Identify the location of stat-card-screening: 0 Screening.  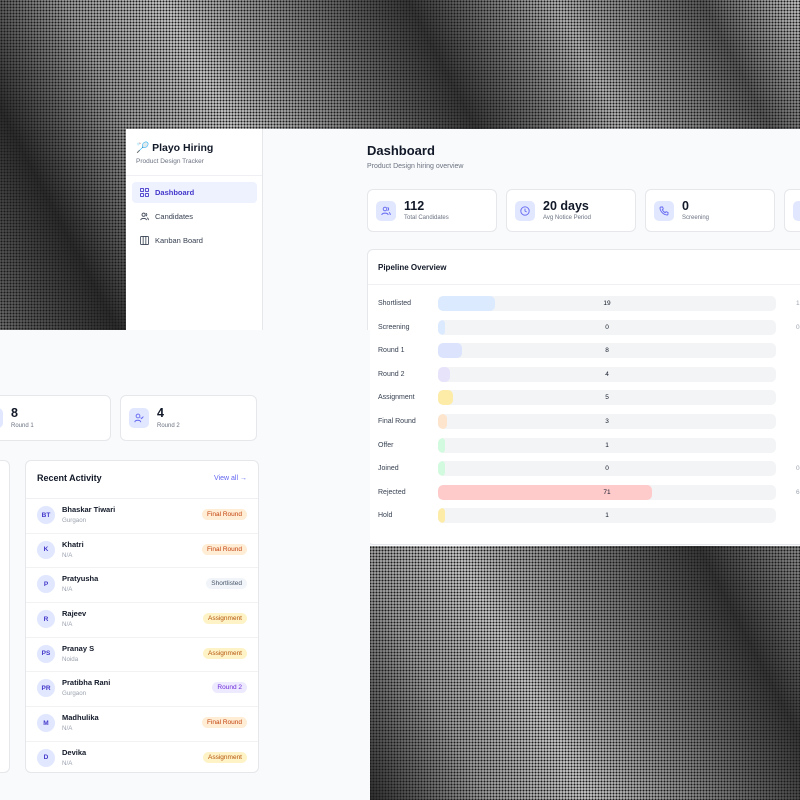
(710, 210).